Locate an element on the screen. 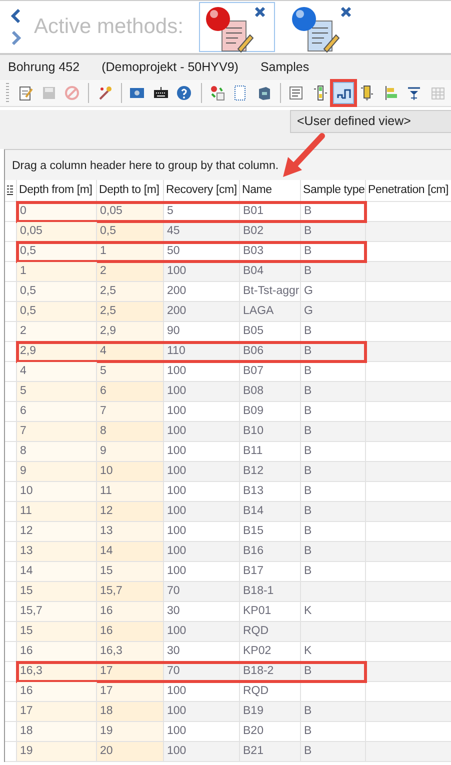  table-cell: 50 is located at coordinates (173, 251).